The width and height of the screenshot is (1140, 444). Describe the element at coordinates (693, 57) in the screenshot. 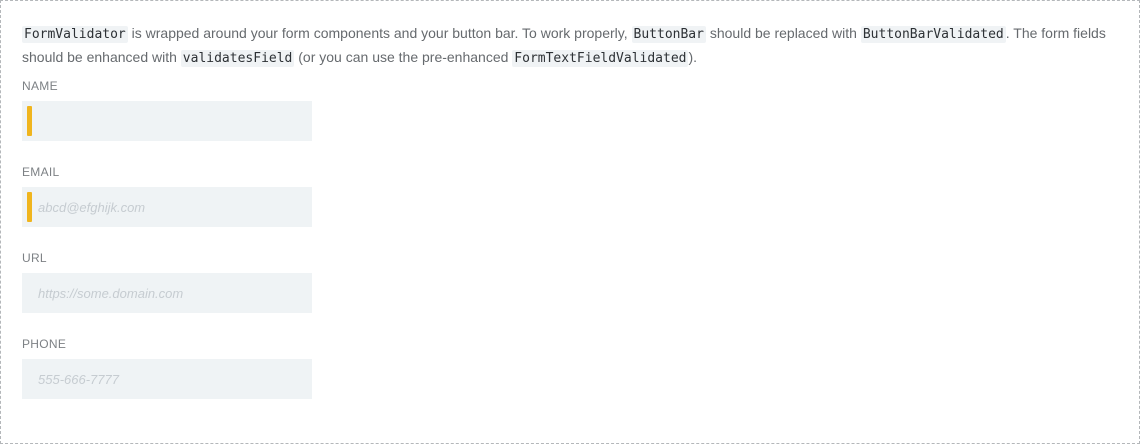

I see `intro-text-5: ).` at that location.